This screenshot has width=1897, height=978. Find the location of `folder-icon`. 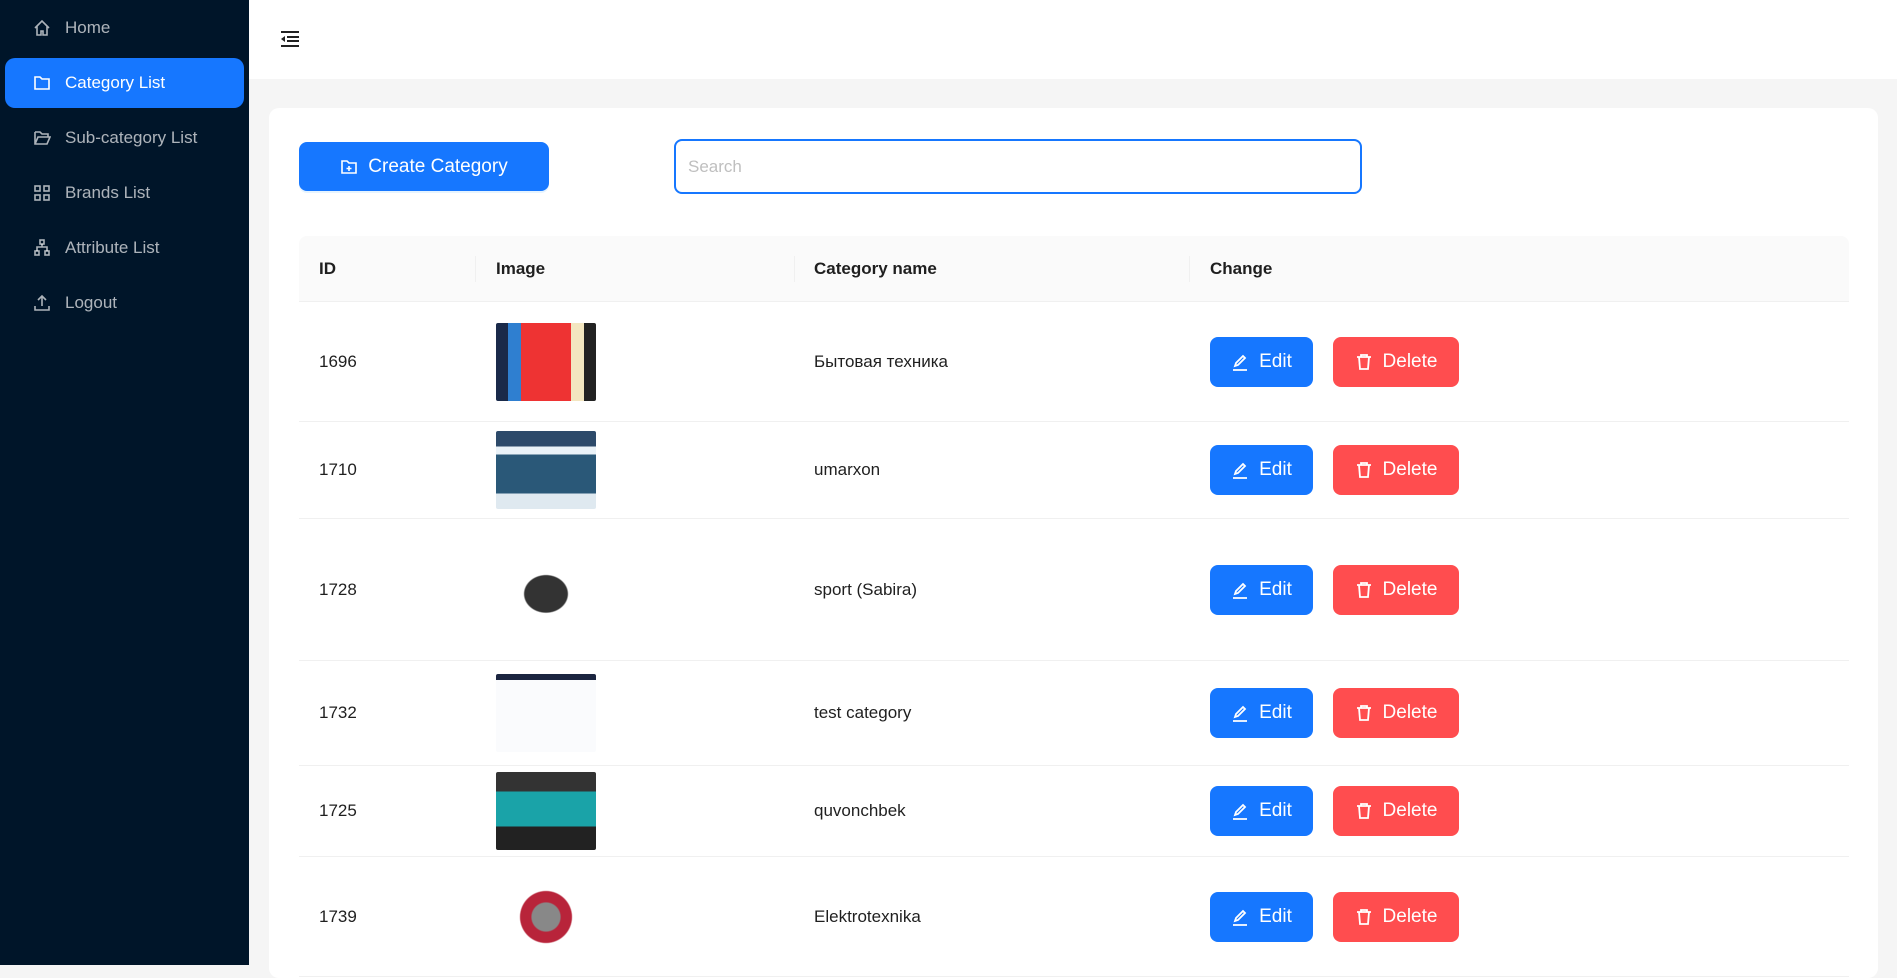

folder-icon is located at coordinates (42, 83).